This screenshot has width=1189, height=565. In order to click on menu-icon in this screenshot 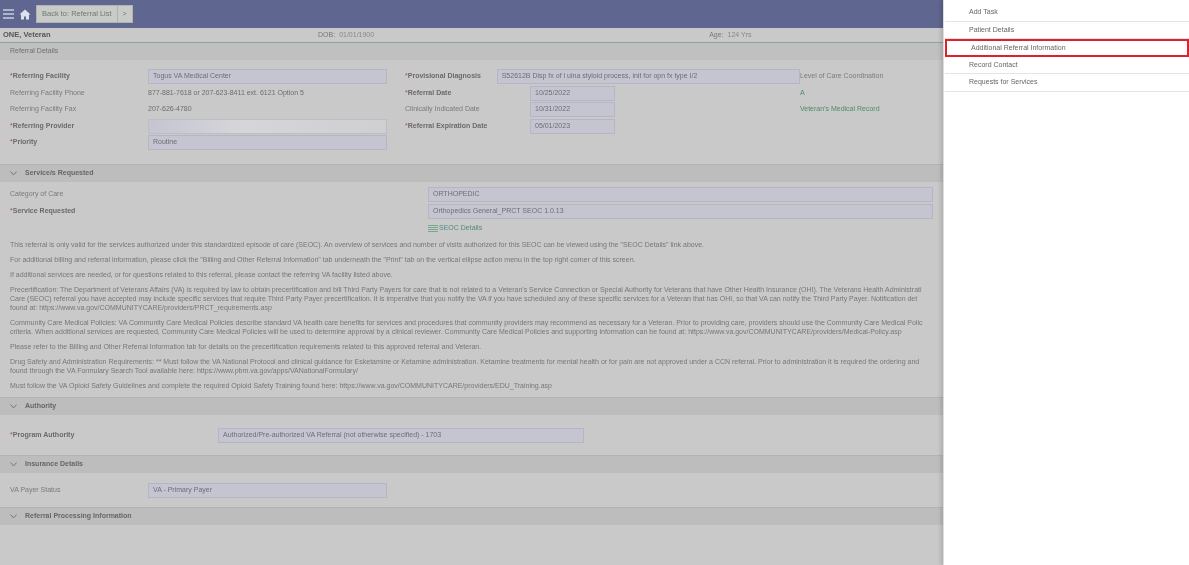, I will do `click(8, 14)`.